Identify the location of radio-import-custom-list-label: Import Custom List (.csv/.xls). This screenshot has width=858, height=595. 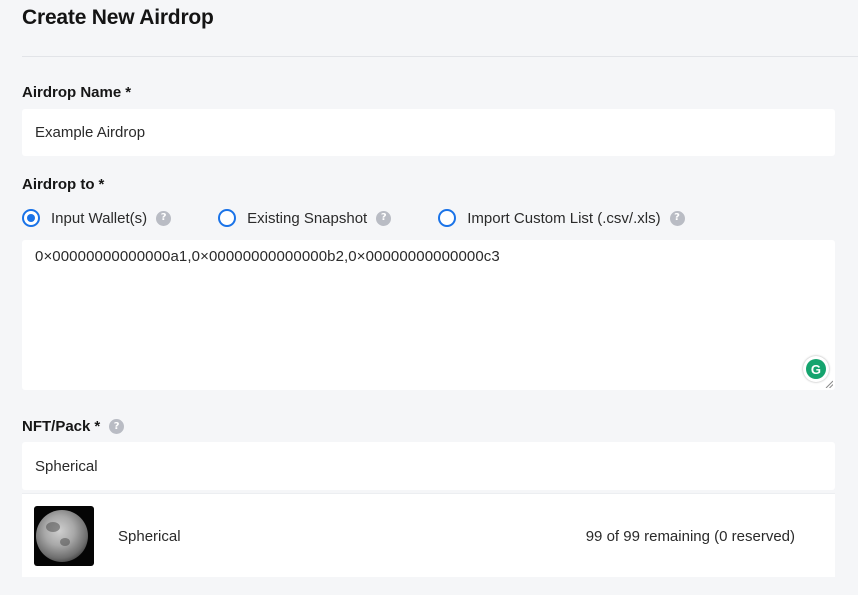
(563, 218).